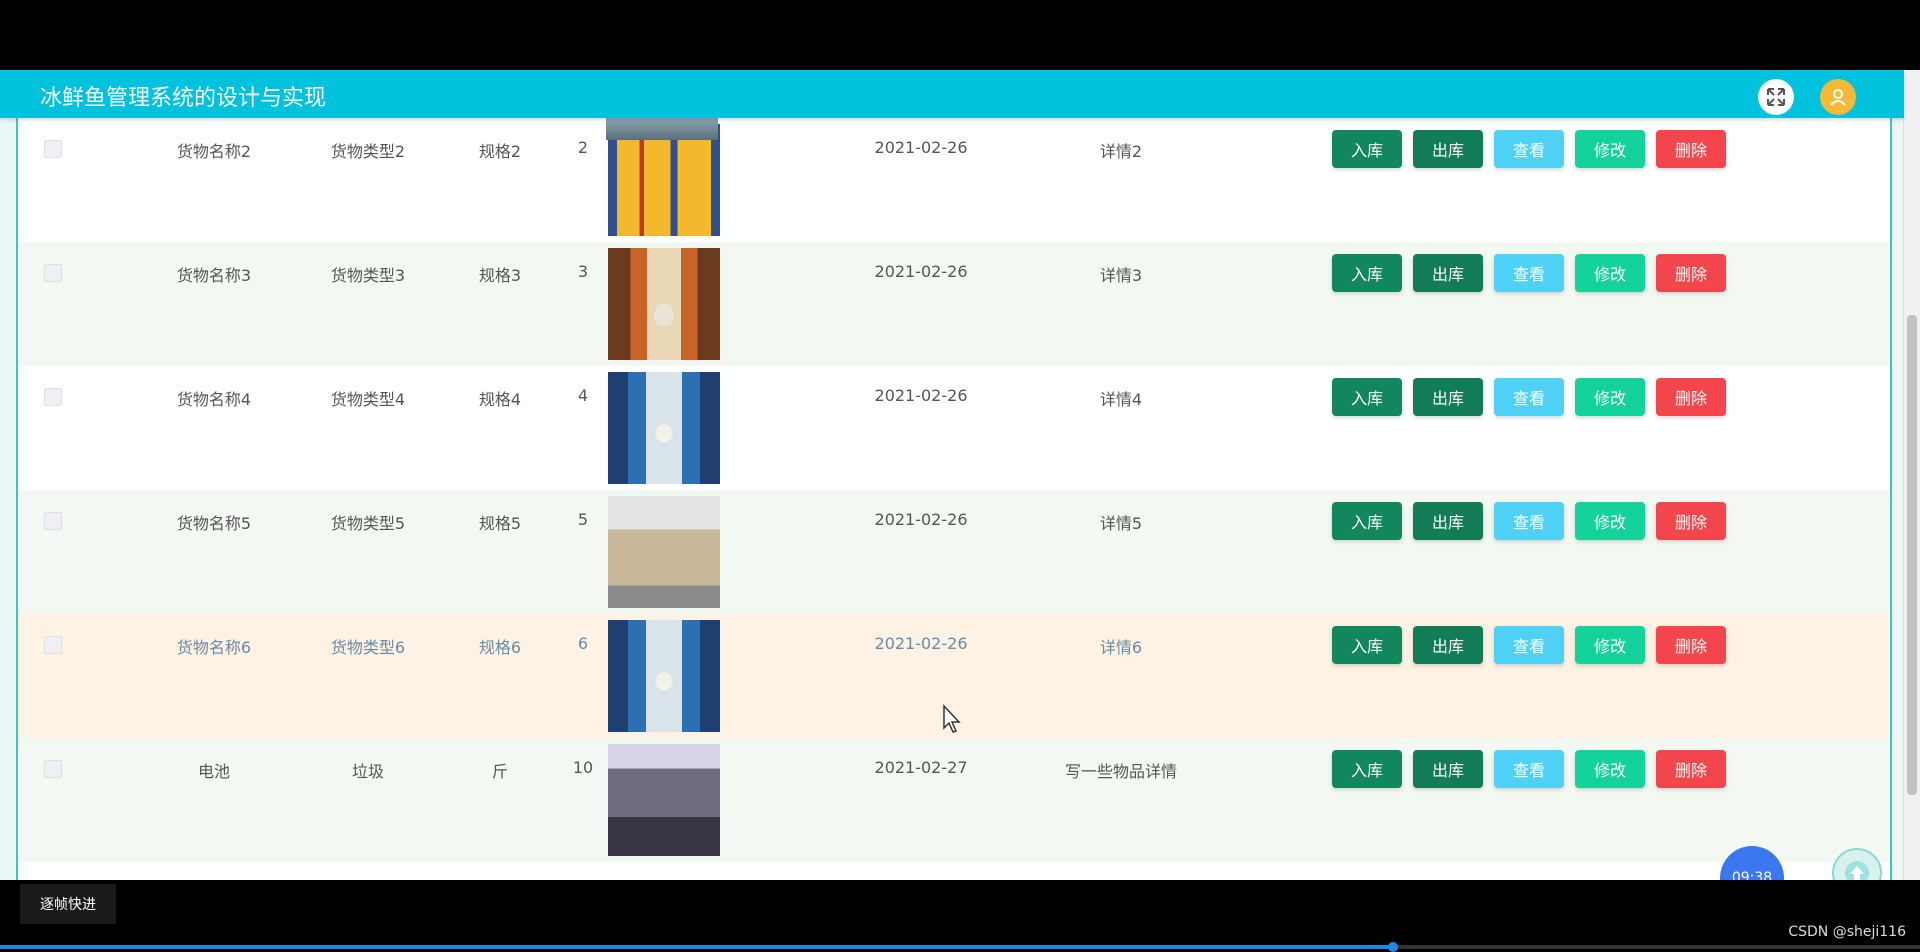  Describe the element at coordinates (500, 647) in the screenshot. I see `cell-spec: 规格6` at that location.